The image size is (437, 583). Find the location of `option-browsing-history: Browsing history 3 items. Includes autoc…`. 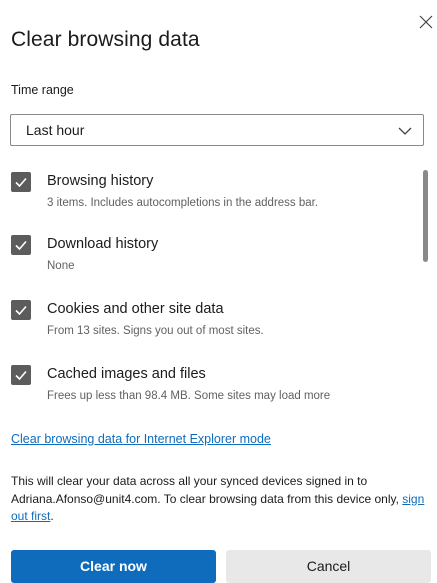

option-browsing-history: Browsing history 3 items. Includes autoc… is located at coordinates (207, 195).